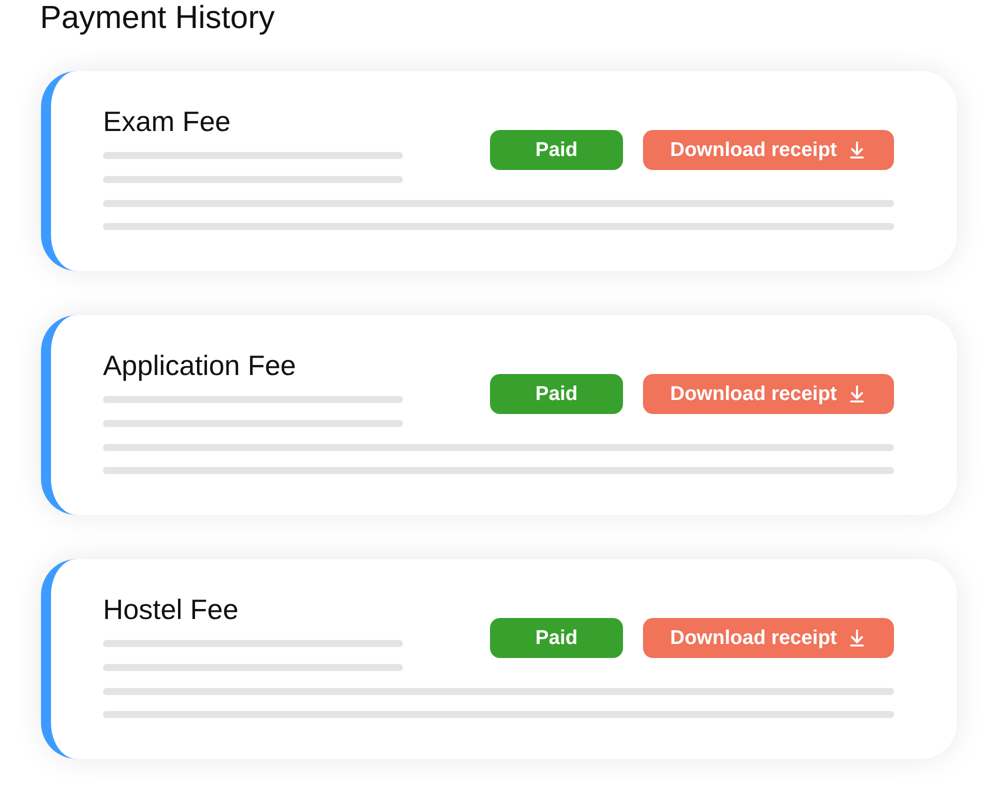 The image size is (1000, 806). Describe the element at coordinates (199, 366) in the screenshot. I see `fee-name: Application Fee` at that location.